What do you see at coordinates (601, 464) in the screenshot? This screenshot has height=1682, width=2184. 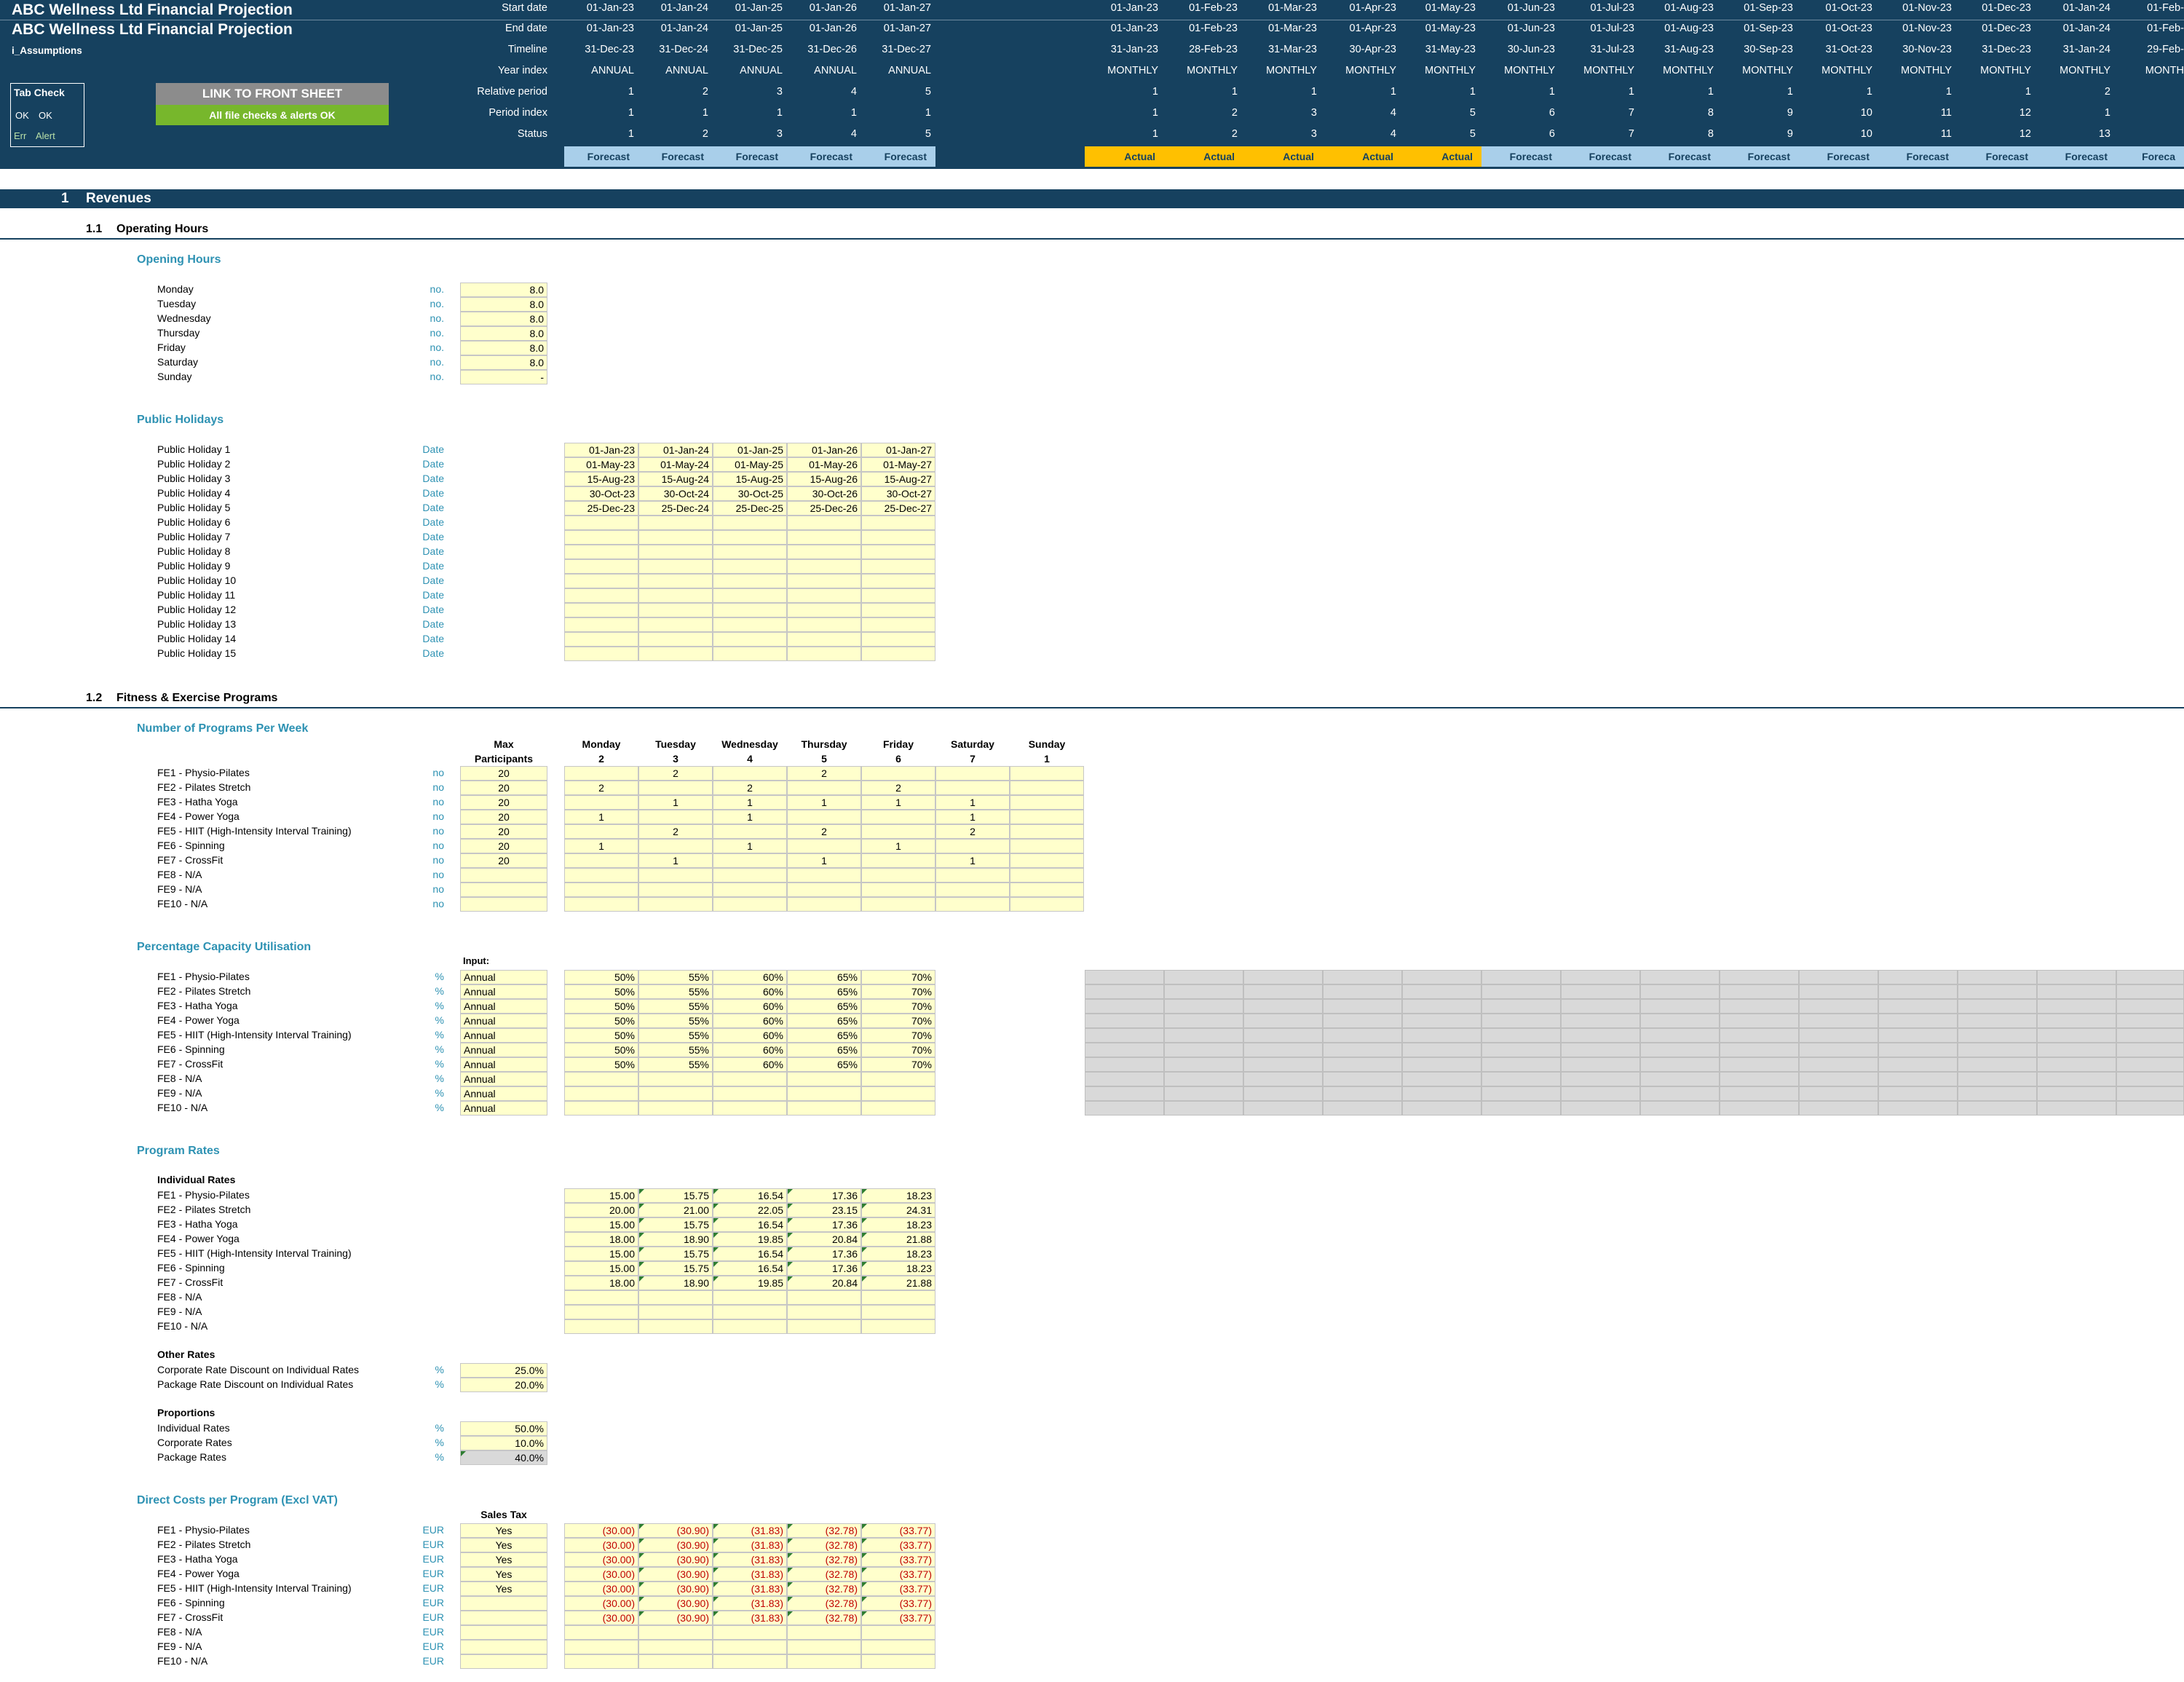 I see `public-holiday-date-input: 01-May-23` at bounding box center [601, 464].